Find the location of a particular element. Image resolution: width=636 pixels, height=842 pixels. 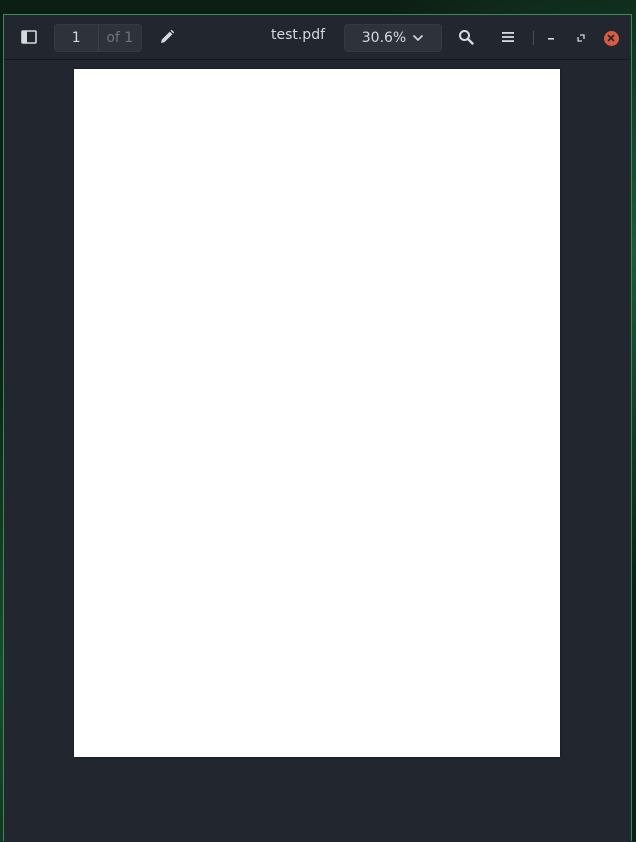

page-number-field: 1 of 1 is located at coordinates (98, 38).